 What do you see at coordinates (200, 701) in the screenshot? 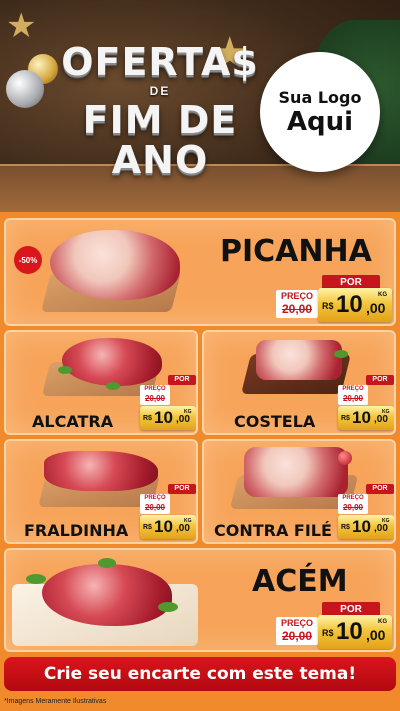
I see `disclaimer: *Imagens Meramente Ilustrativas` at bounding box center [200, 701].